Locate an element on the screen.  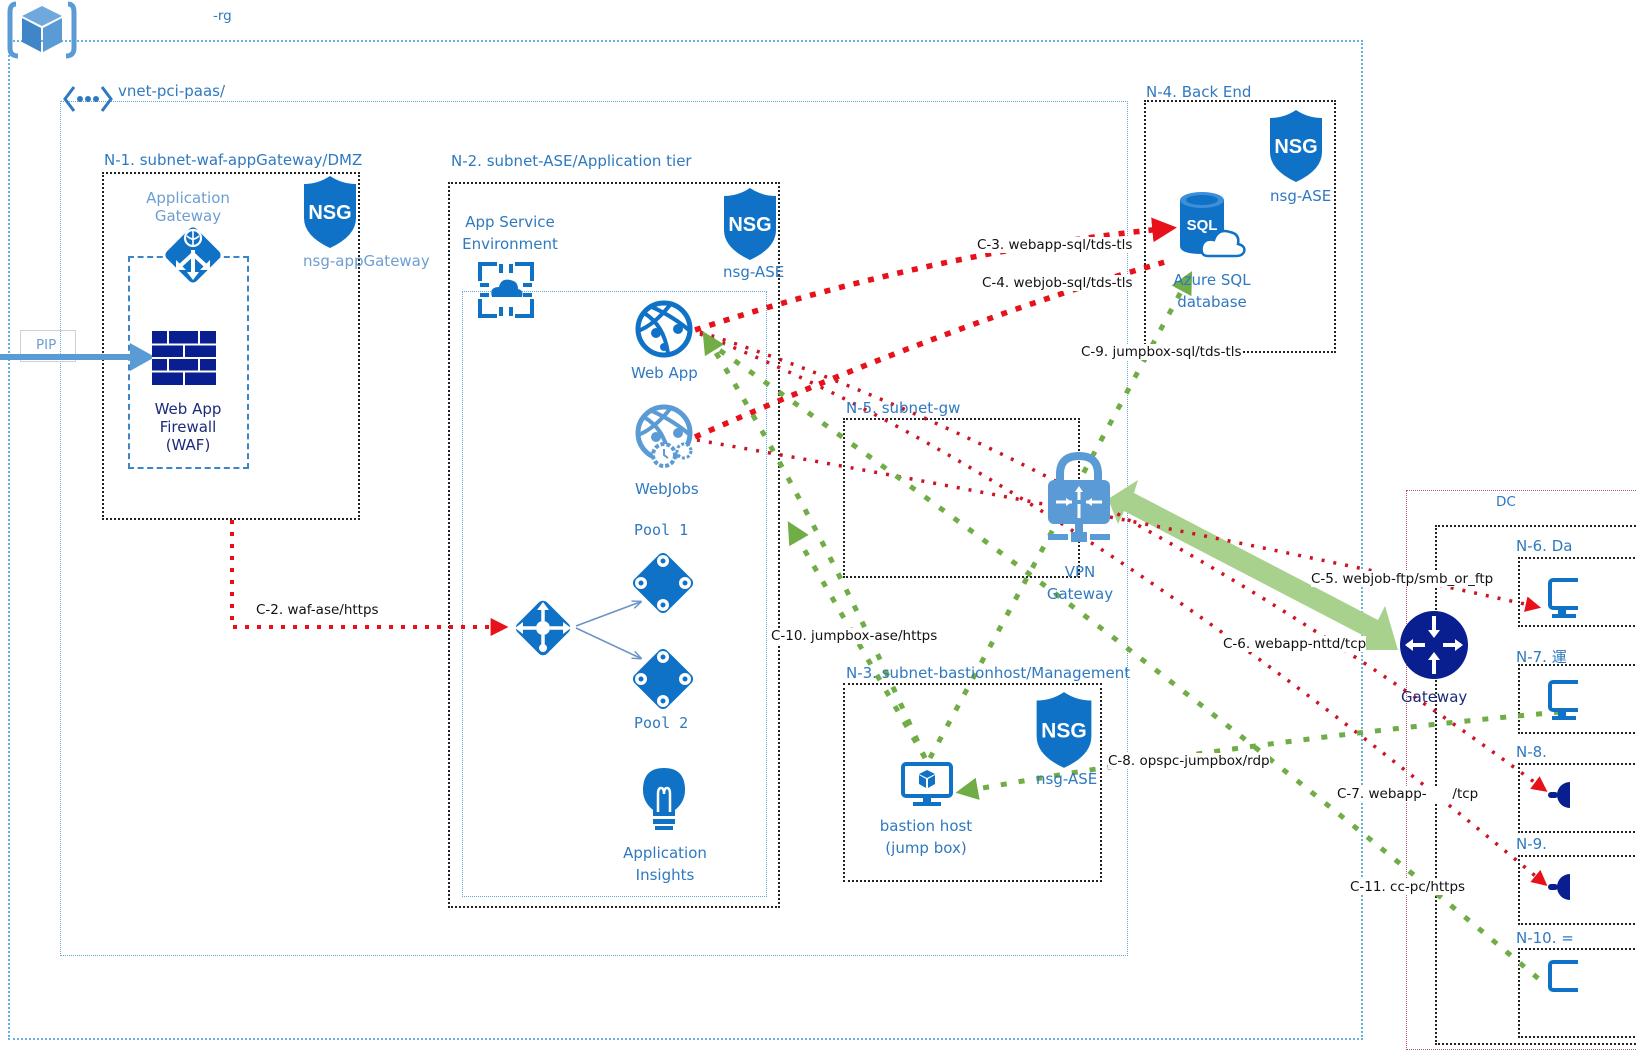
pool1-icon is located at coordinates (663, 585).